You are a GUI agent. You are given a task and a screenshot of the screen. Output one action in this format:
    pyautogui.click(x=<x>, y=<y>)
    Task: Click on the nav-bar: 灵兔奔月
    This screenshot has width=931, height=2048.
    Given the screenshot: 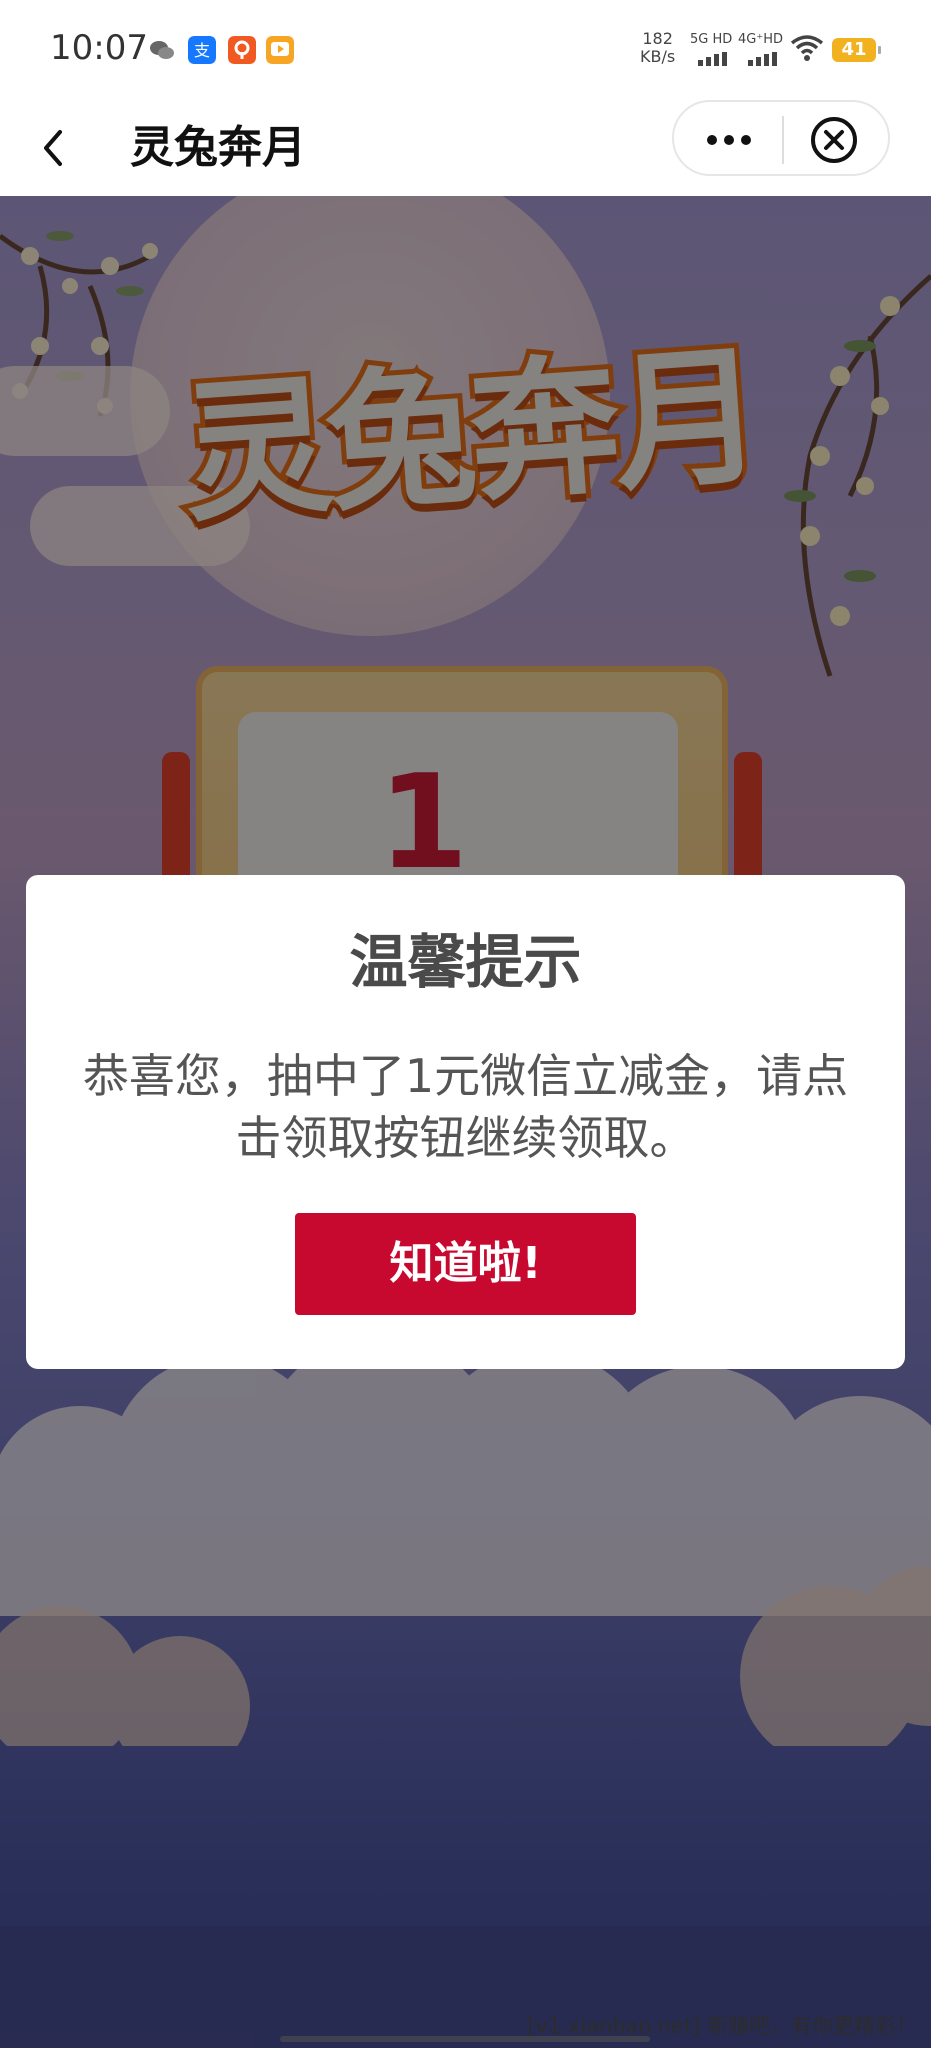 What is the action you would take?
    pyautogui.click(x=465, y=148)
    